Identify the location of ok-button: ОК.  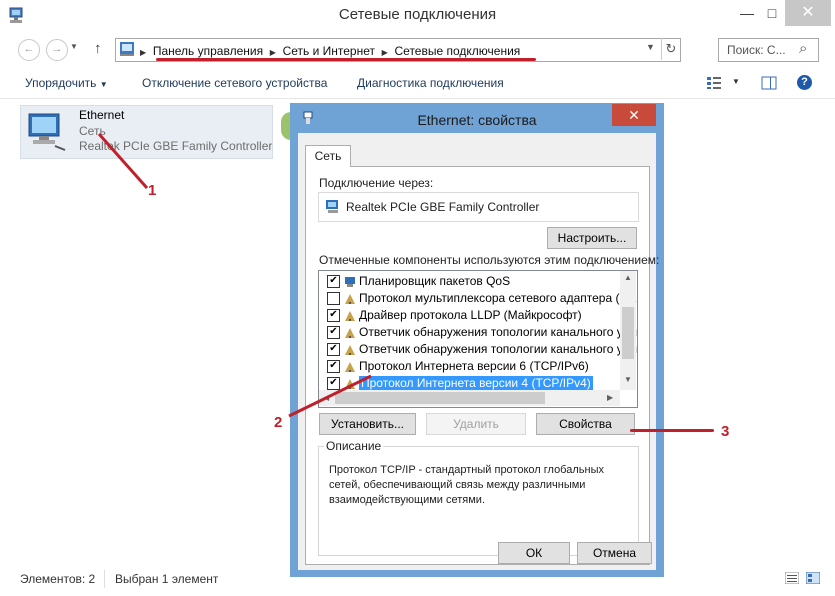
(534, 553).